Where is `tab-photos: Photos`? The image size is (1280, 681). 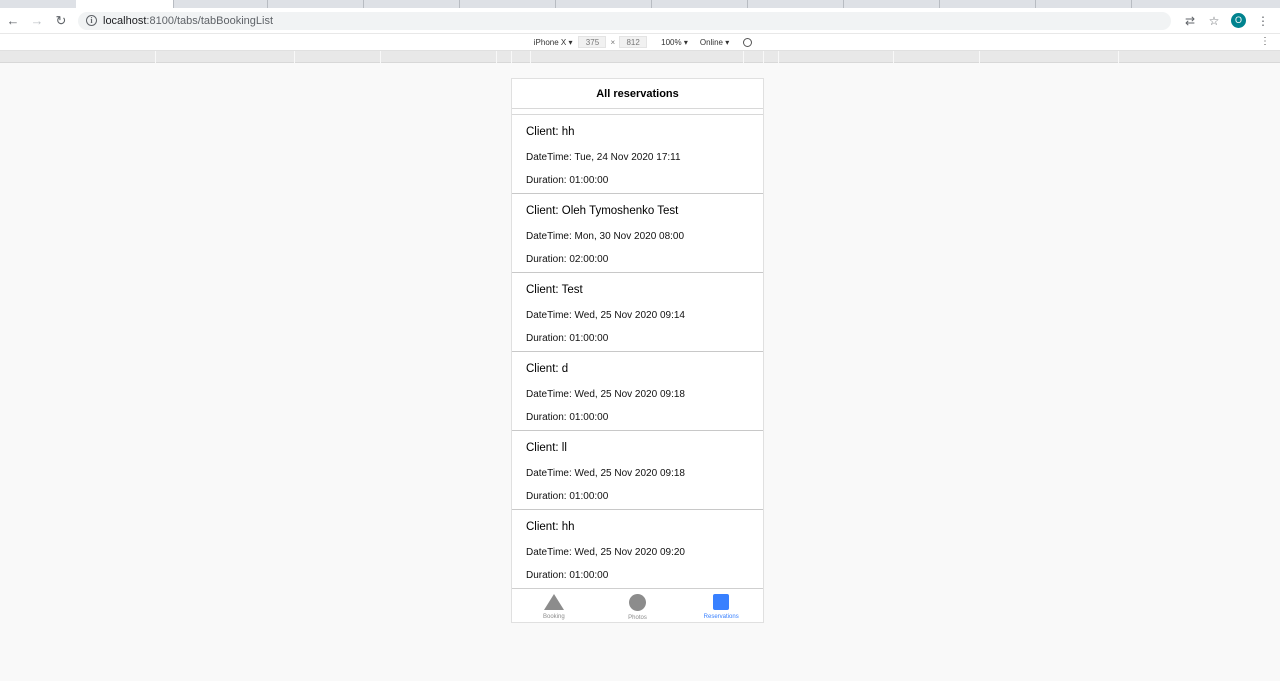 tab-photos: Photos is located at coordinates (638, 605).